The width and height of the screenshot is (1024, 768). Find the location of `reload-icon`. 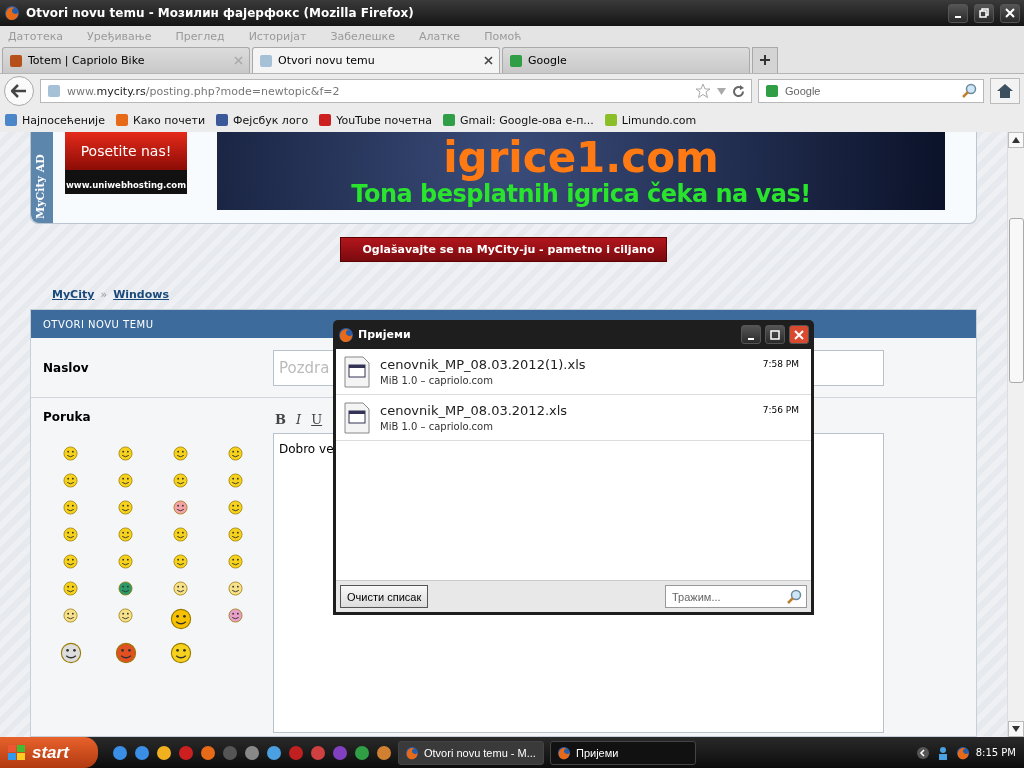

reload-icon is located at coordinates (738, 91).